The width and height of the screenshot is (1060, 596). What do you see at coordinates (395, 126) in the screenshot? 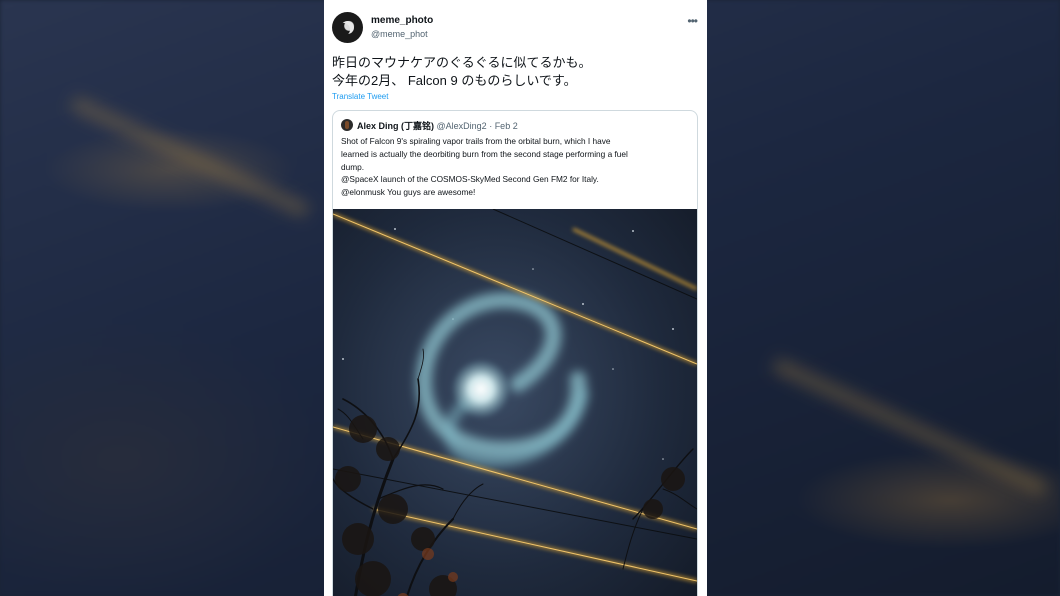
I see `quoted-display-name: Alex Ding (丁嘉铭)` at bounding box center [395, 126].